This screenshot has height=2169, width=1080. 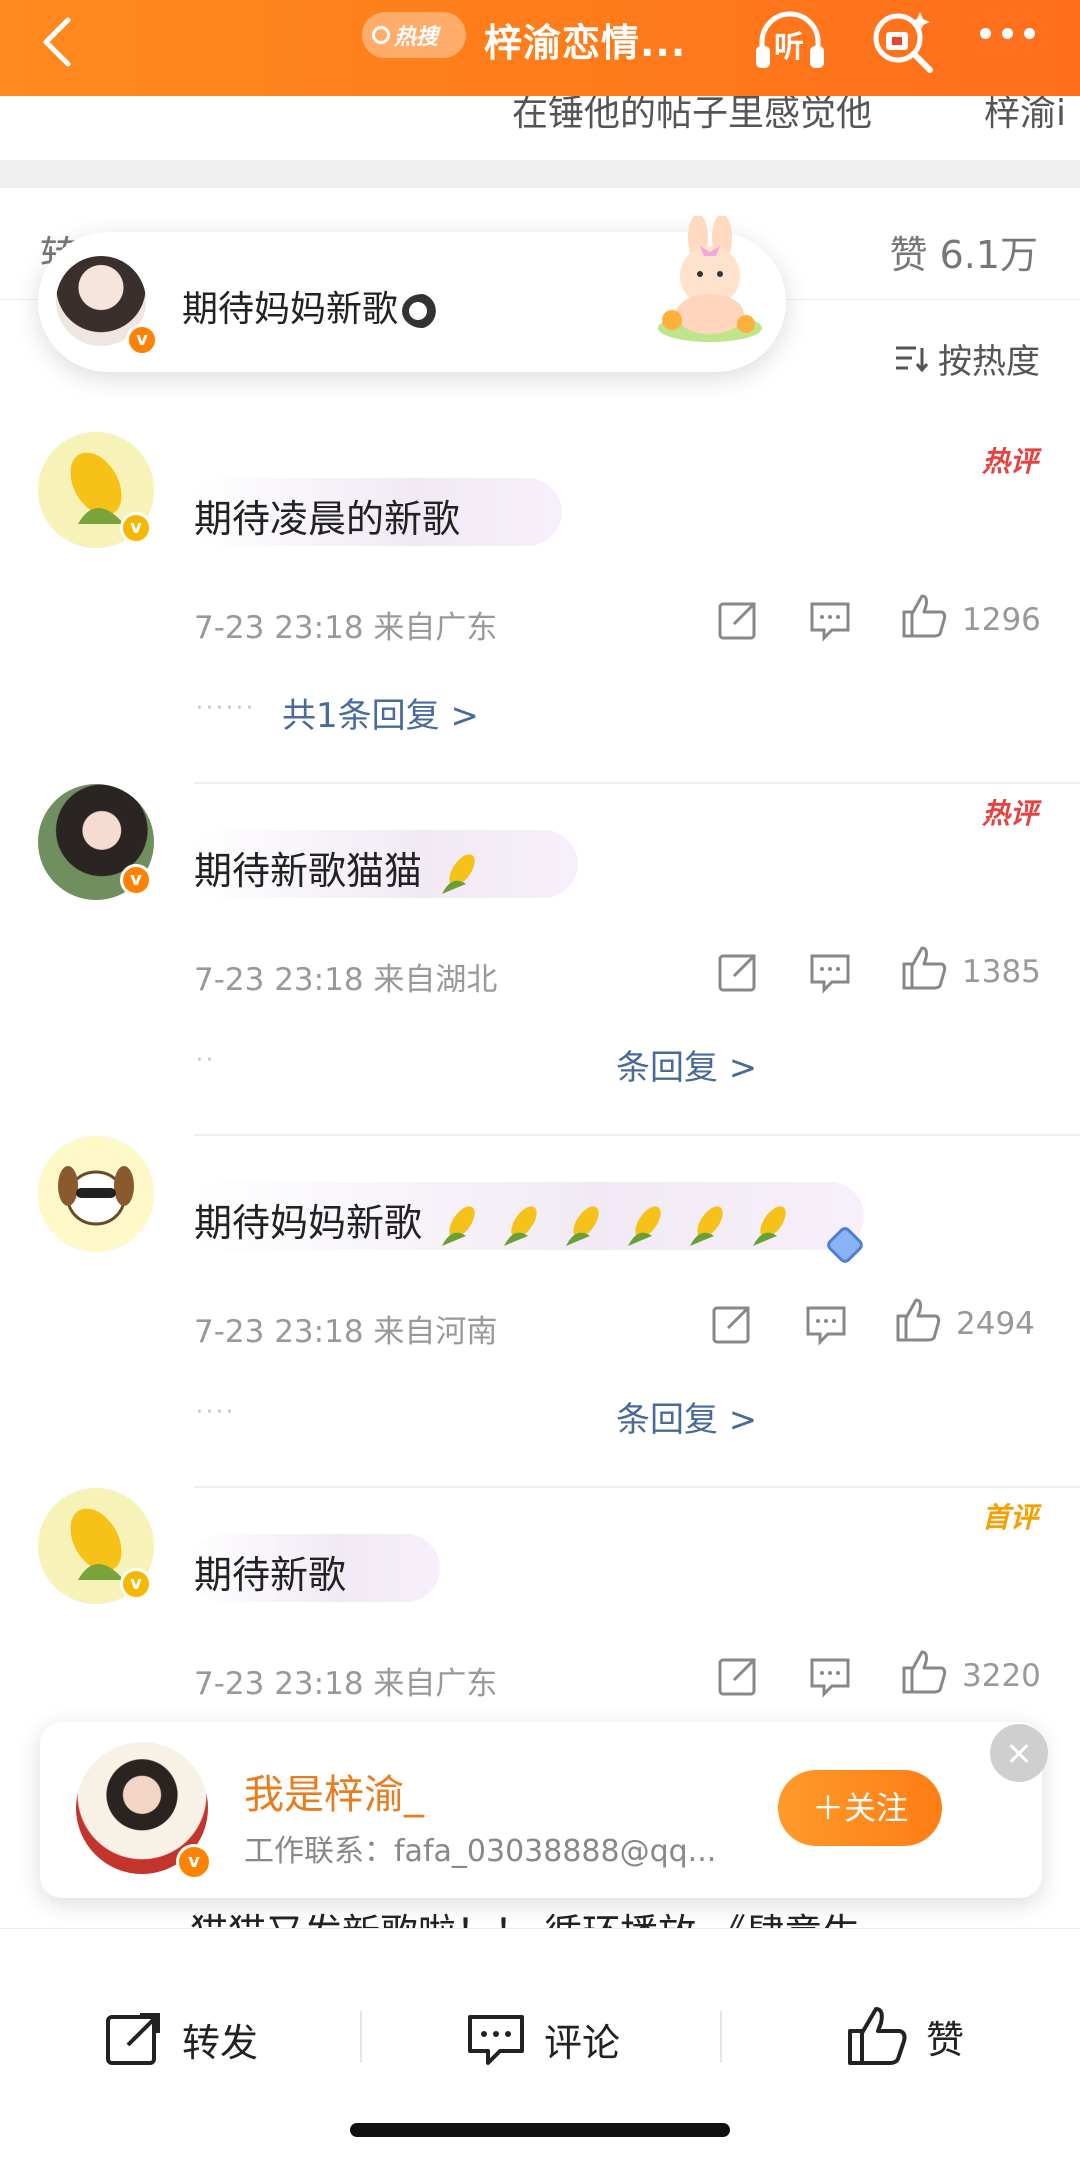 I want to click on comment-text: 期待新歌猫猫, so click(x=308, y=871).